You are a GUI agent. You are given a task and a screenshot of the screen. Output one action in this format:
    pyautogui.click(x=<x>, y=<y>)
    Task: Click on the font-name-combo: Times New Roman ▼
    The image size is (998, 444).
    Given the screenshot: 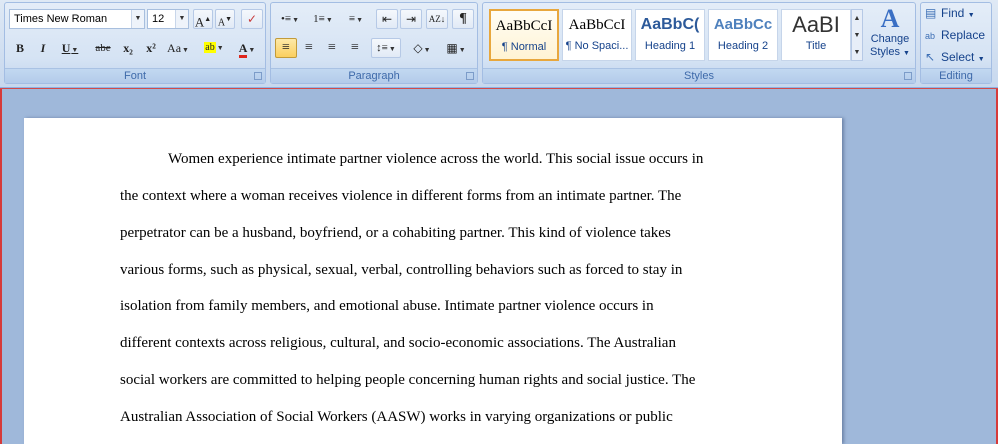 What is the action you would take?
    pyautogui.click(x=77, y=19)
    